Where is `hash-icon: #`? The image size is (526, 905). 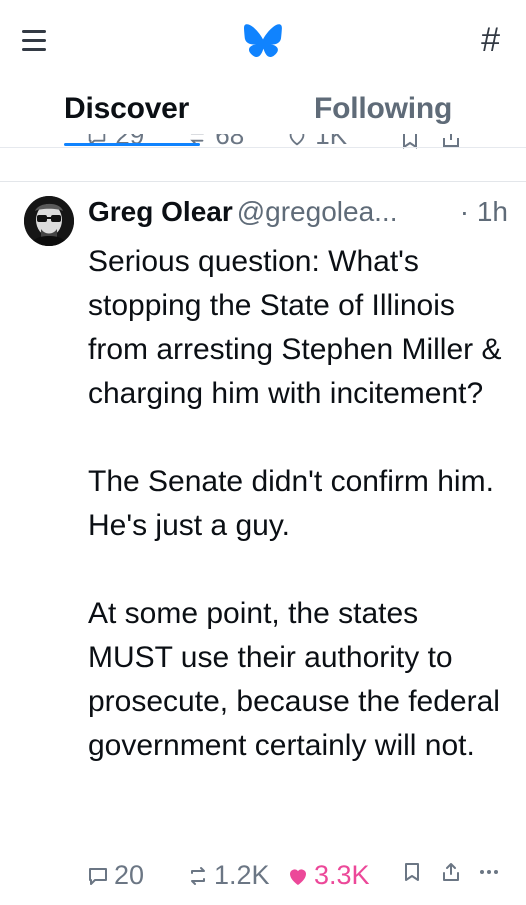
hash-icon: # is located at coordinates (490, 40).